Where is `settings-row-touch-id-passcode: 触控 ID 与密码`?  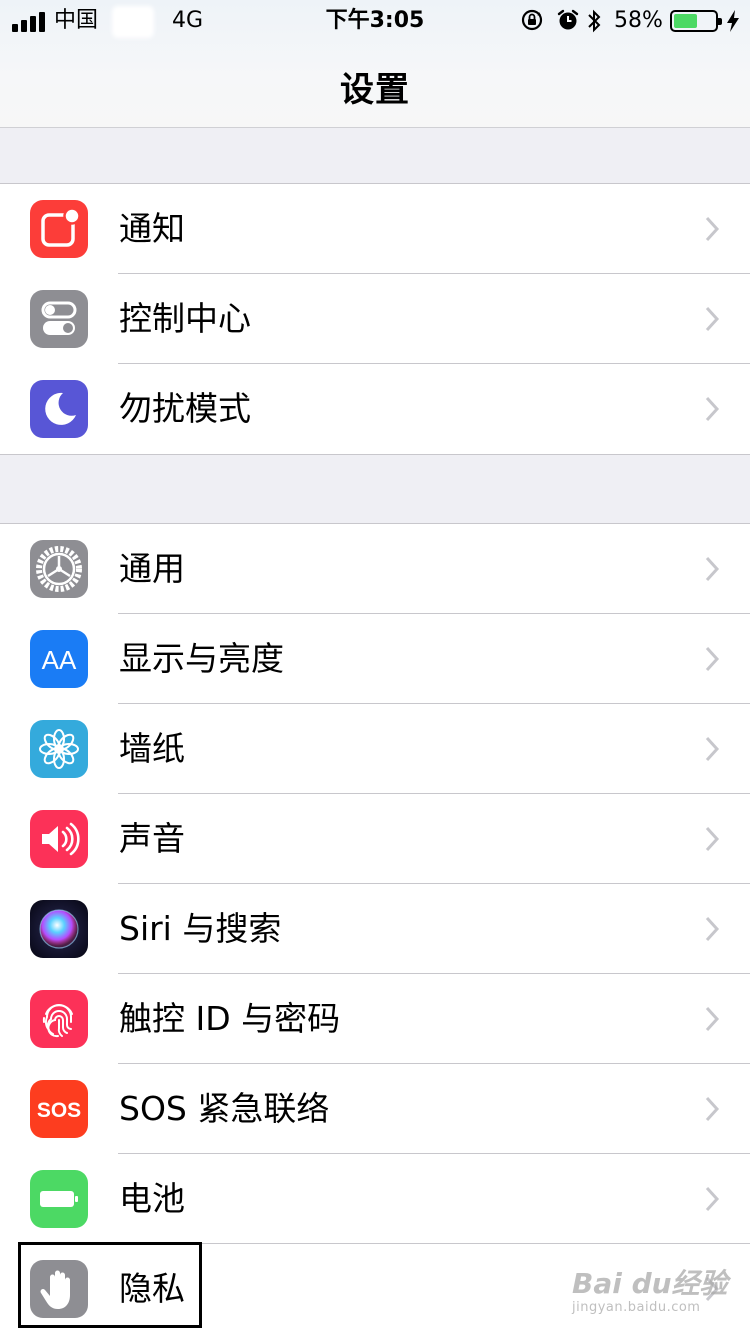 settings-row-touch-id-passcode: 触控 ID 与密码 is located at coordinates (375, 1019).